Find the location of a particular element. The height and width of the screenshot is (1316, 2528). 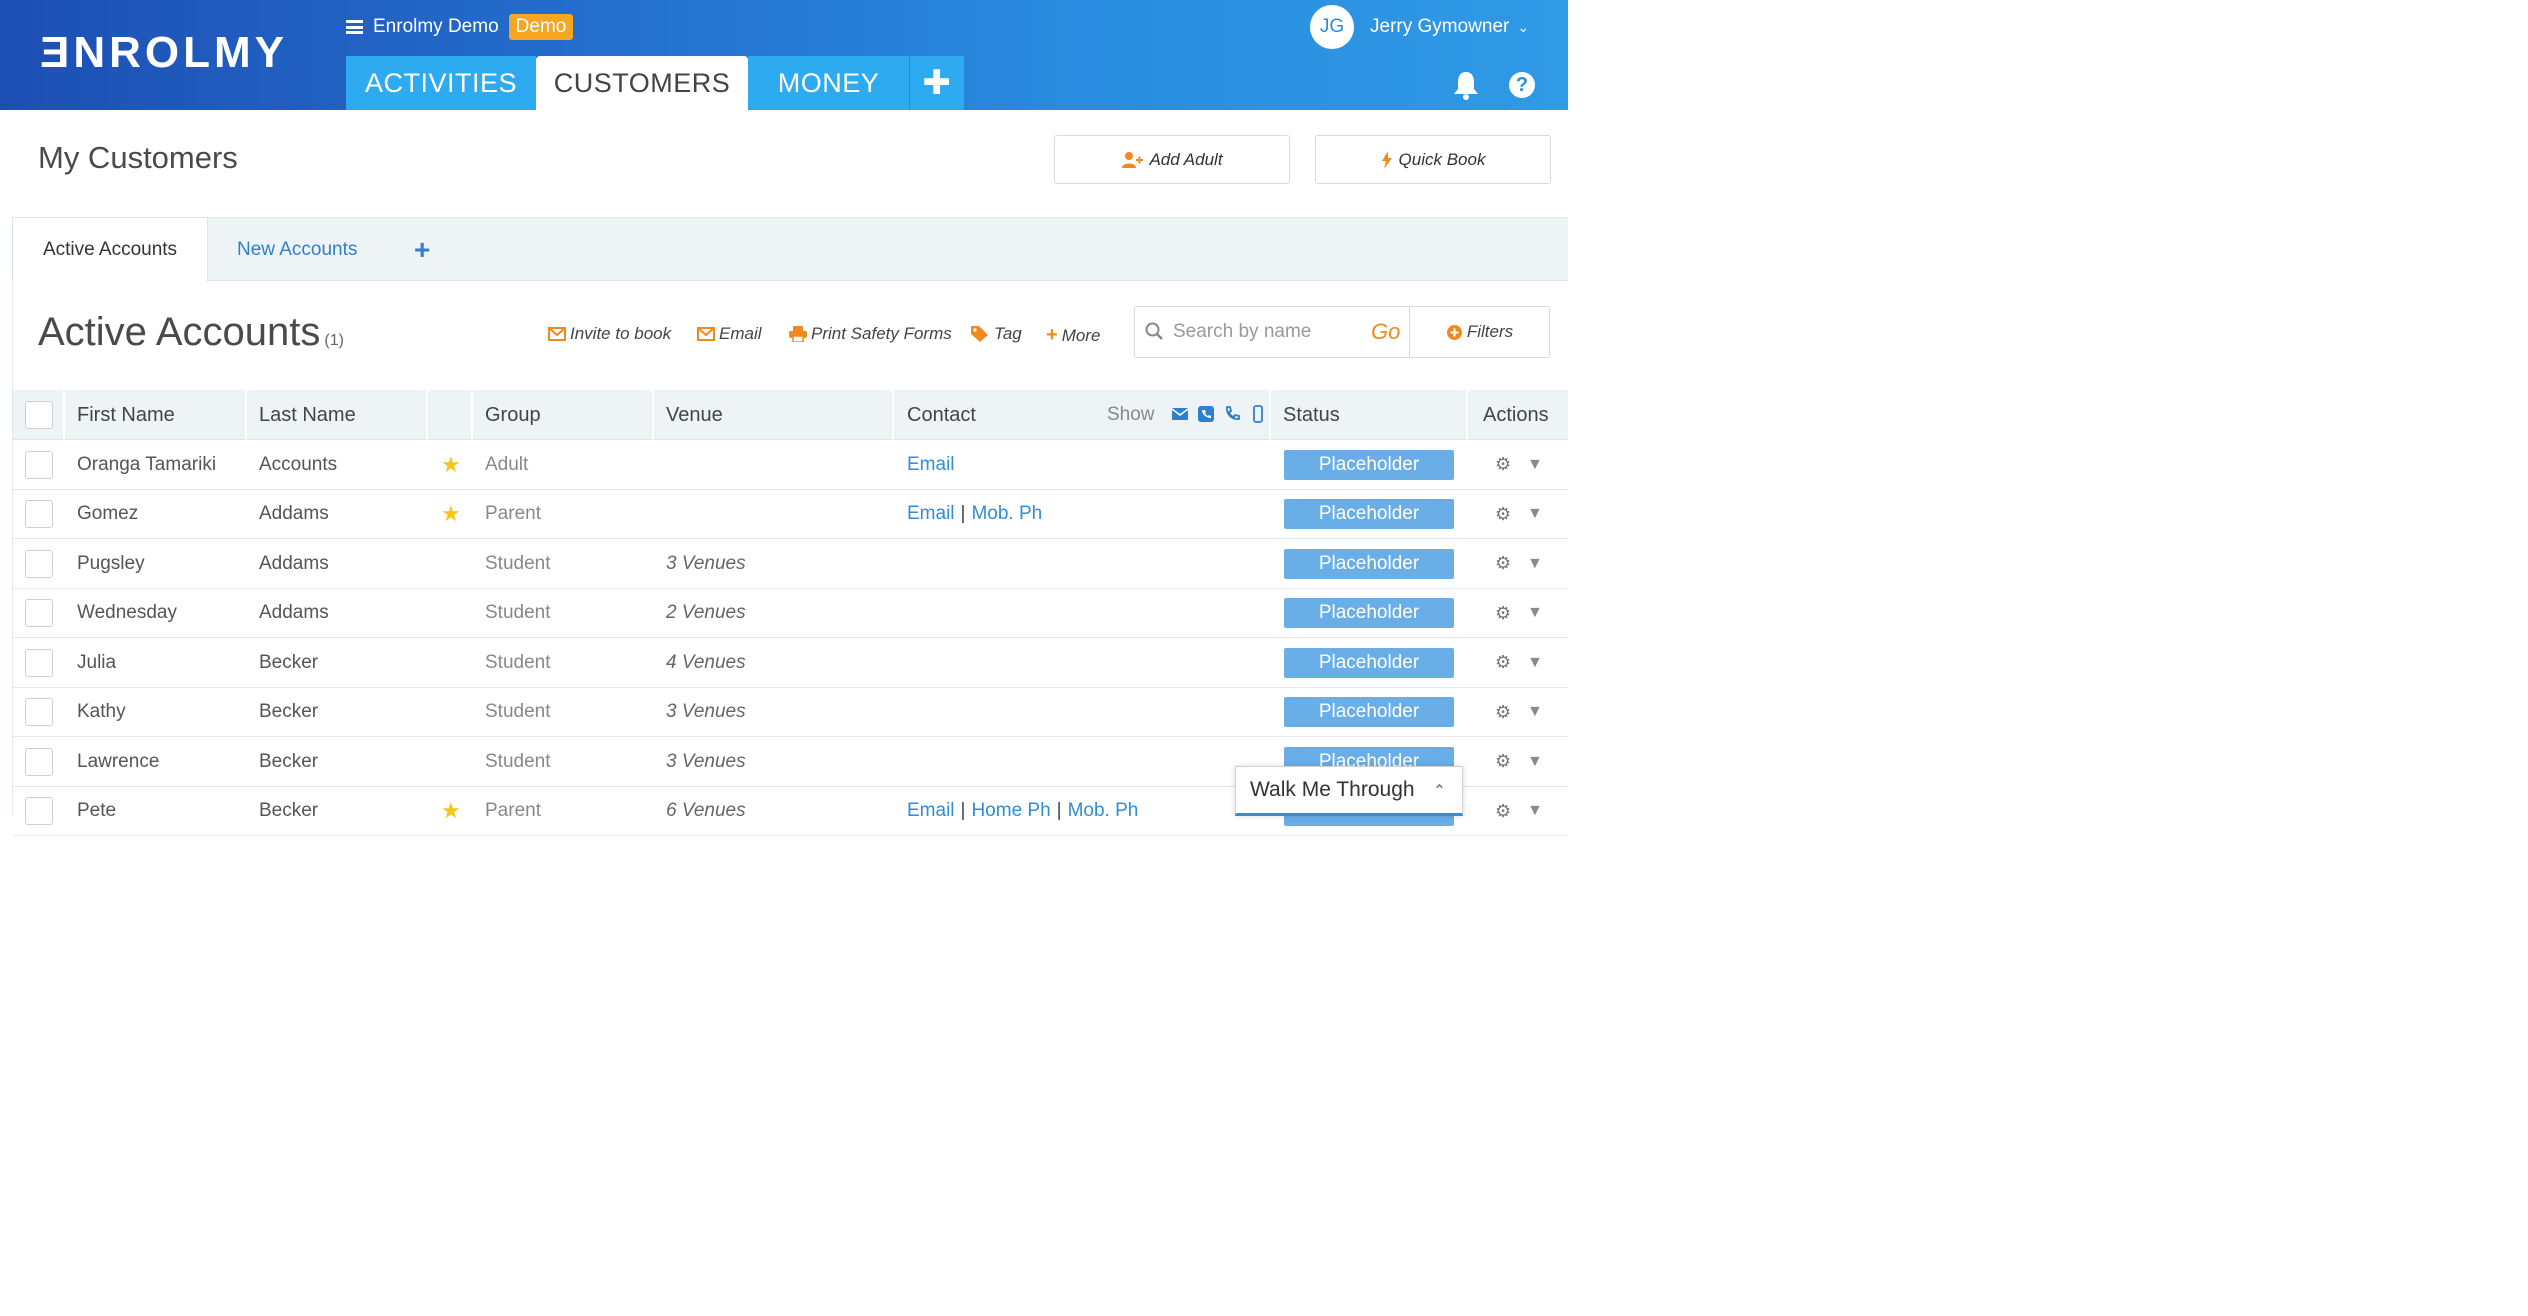

bell-icon is located at coordinates (1466, 85).